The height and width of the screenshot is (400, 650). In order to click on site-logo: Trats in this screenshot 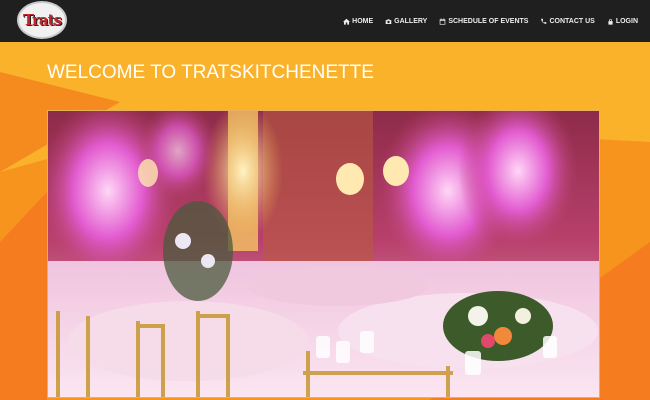, I will do `click(42, 20)`.